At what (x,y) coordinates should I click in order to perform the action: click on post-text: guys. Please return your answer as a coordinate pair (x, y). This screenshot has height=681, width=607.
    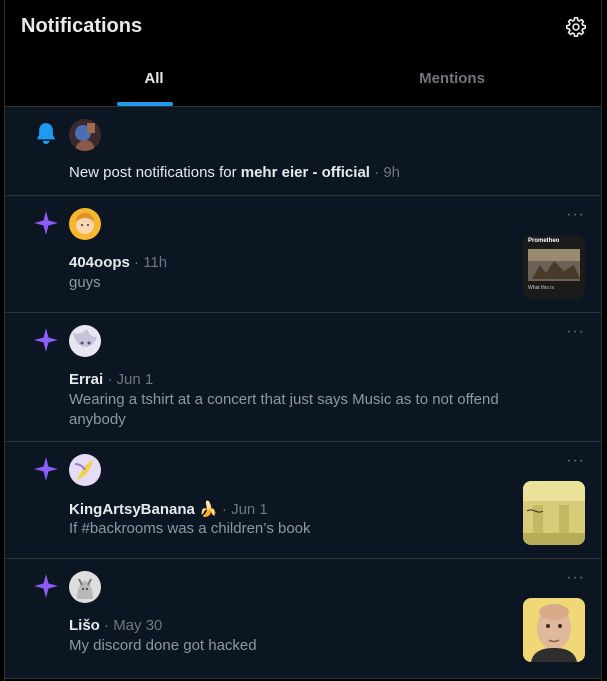
    Looking at the image, I should click on (85, 282).